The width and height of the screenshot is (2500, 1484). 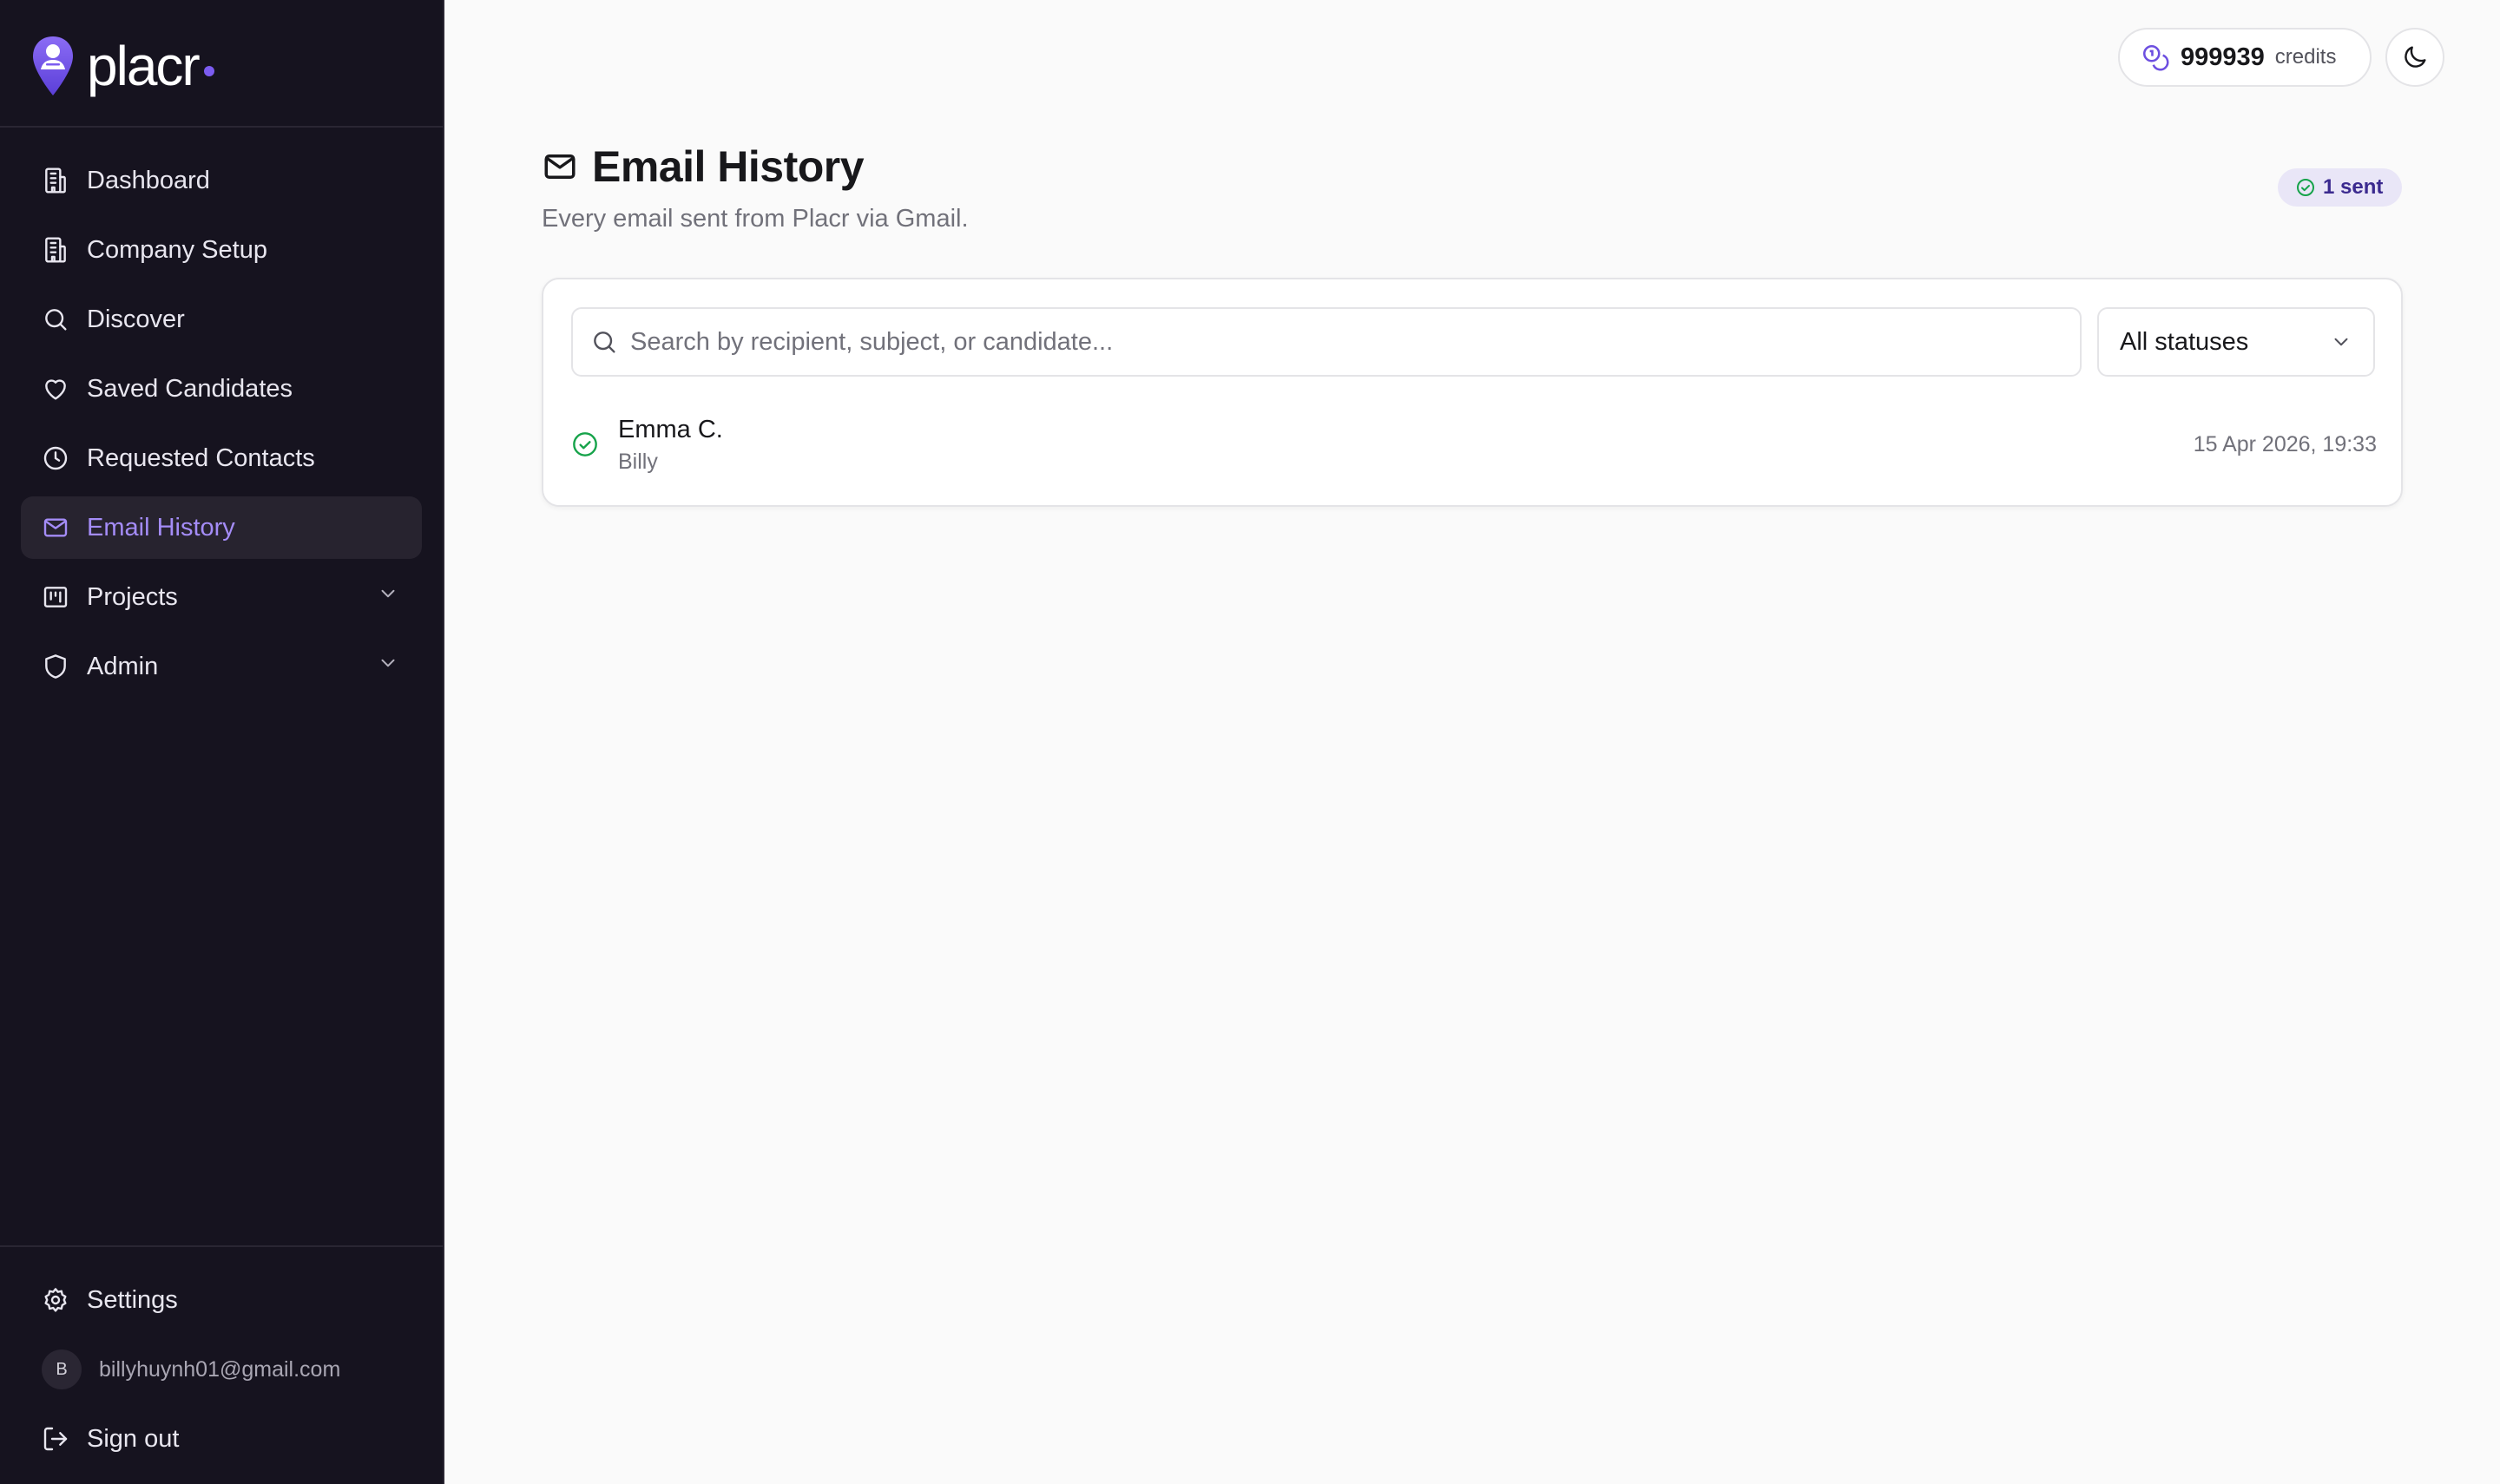 What do you see at coordinates (136, 319) in the screenshot?
I see `sidebar-item-label: Discover` at bounding box center [136, 319].